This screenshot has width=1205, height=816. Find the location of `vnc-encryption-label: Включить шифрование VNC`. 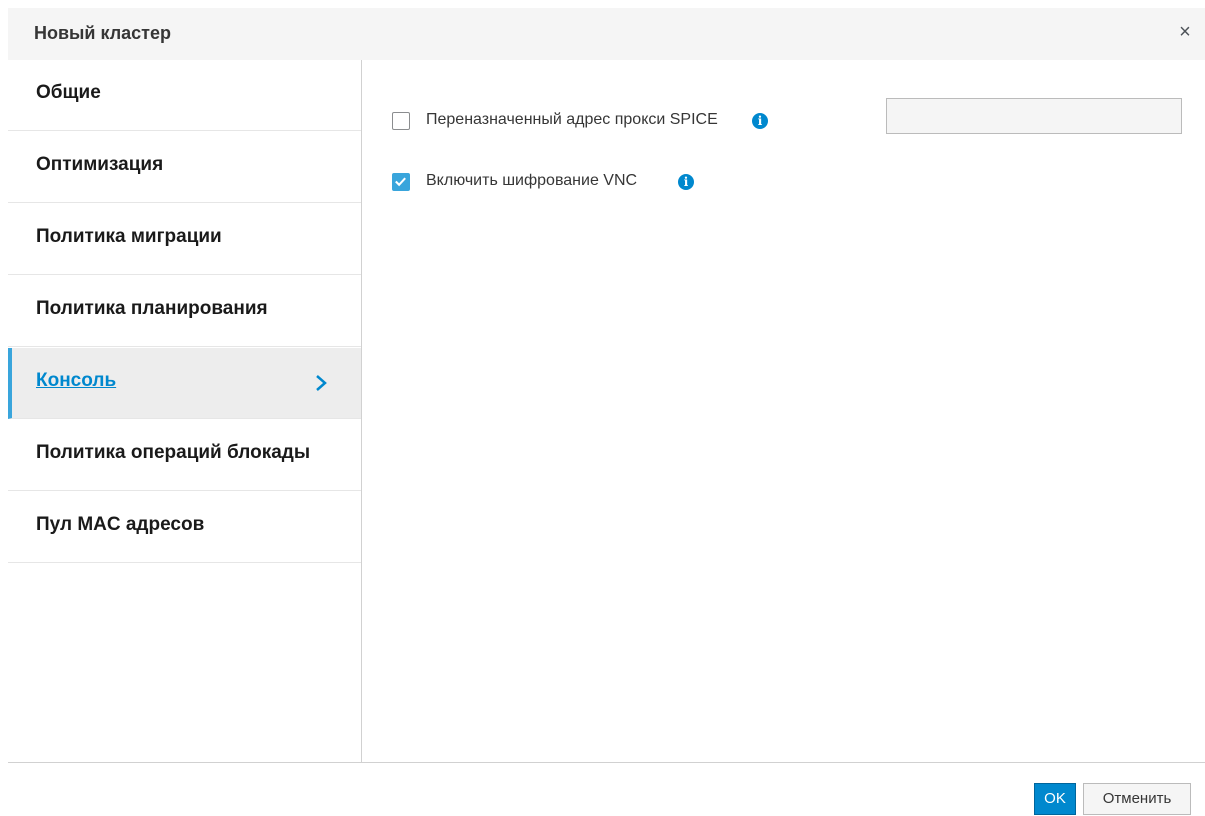

vnc-encryption-label: Включить шифрование VNC is located at coordinates (532, 180).